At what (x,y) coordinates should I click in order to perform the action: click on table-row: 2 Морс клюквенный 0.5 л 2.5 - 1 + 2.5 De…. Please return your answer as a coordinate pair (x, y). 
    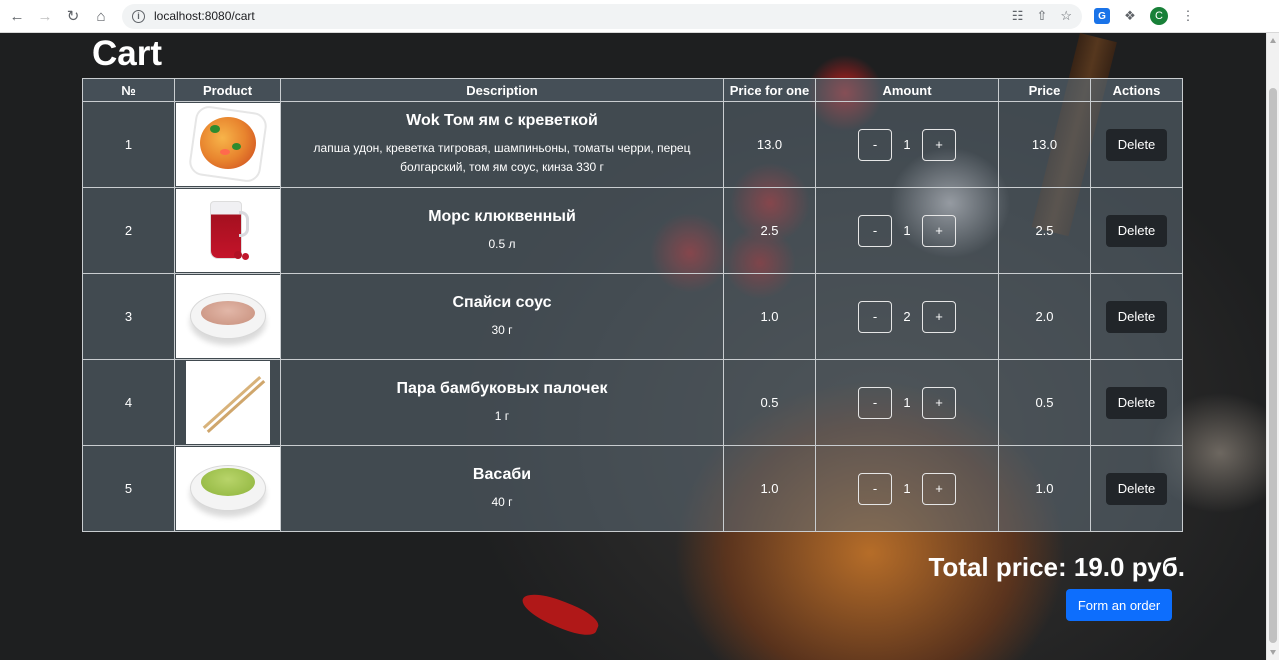
    Looking at the image, I should click on (632, 230).